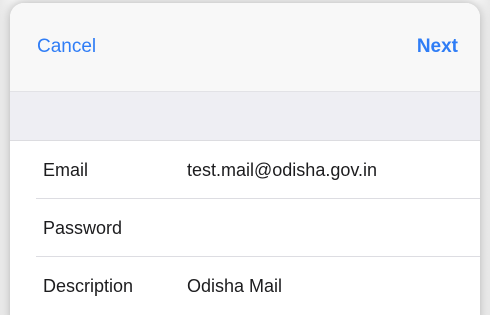 This screenshot has height=315, width=490. Describe the element at coordinates (322, 286) in the screenshot. I see `description-field` at that location.